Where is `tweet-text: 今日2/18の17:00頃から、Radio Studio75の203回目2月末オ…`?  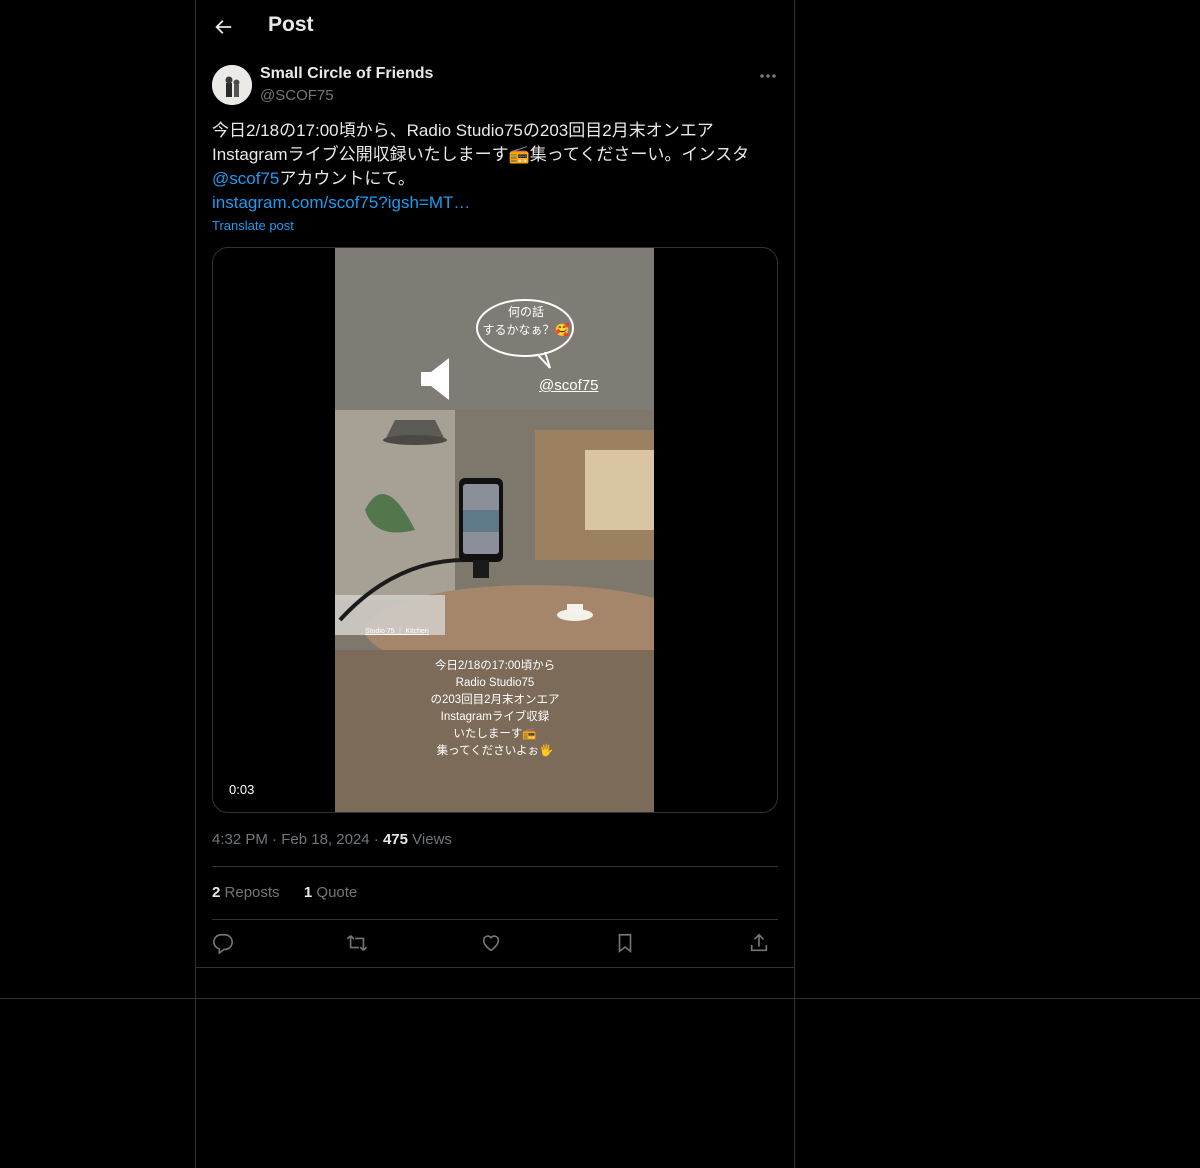 tweet-text: 今日2/18の17:00頃から、Radio Studio75の203回目2月末オ… is located at coordinates (492, 167).